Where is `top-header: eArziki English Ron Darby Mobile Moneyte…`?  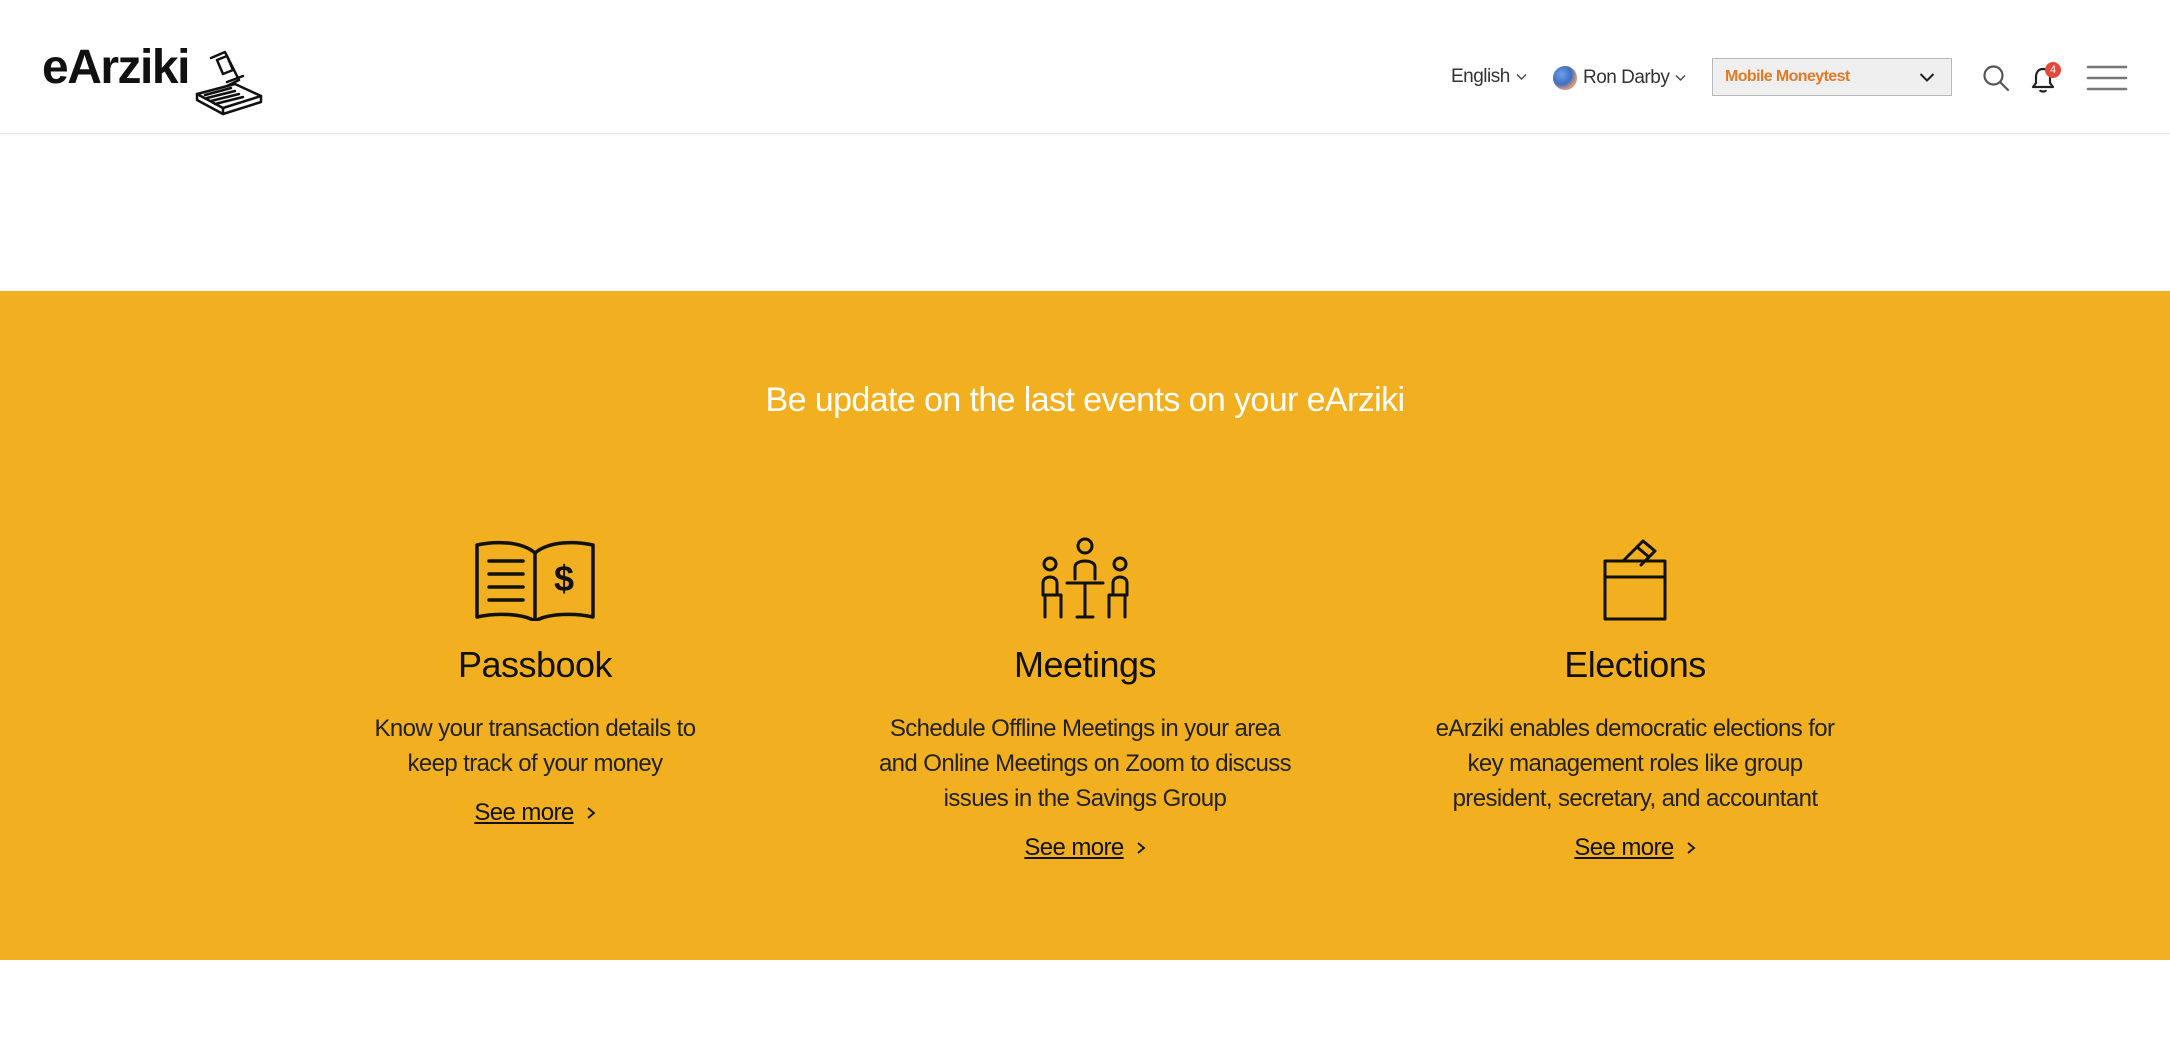 top-header: eArziki English Ron Darby Mobile Moneyte… is located at coordinates (1085, 67).